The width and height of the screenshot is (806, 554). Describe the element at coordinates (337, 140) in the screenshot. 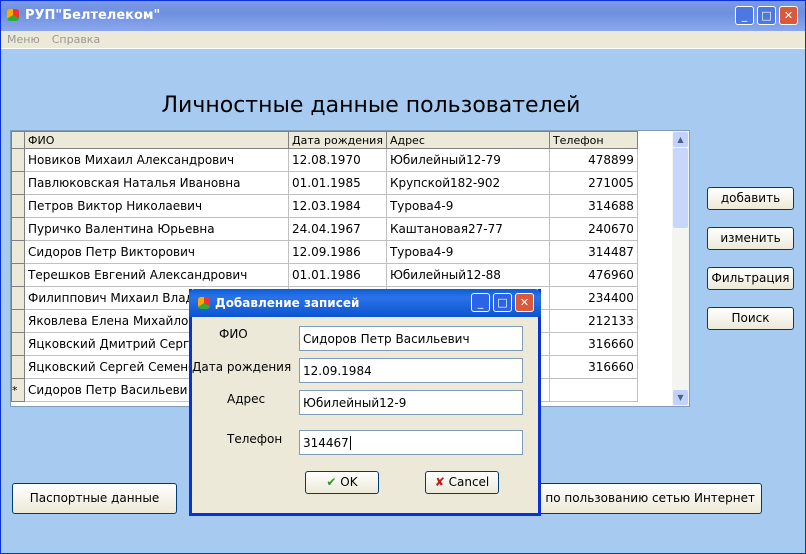

I see `column-header-birthdate: Дата рождения` at that location.